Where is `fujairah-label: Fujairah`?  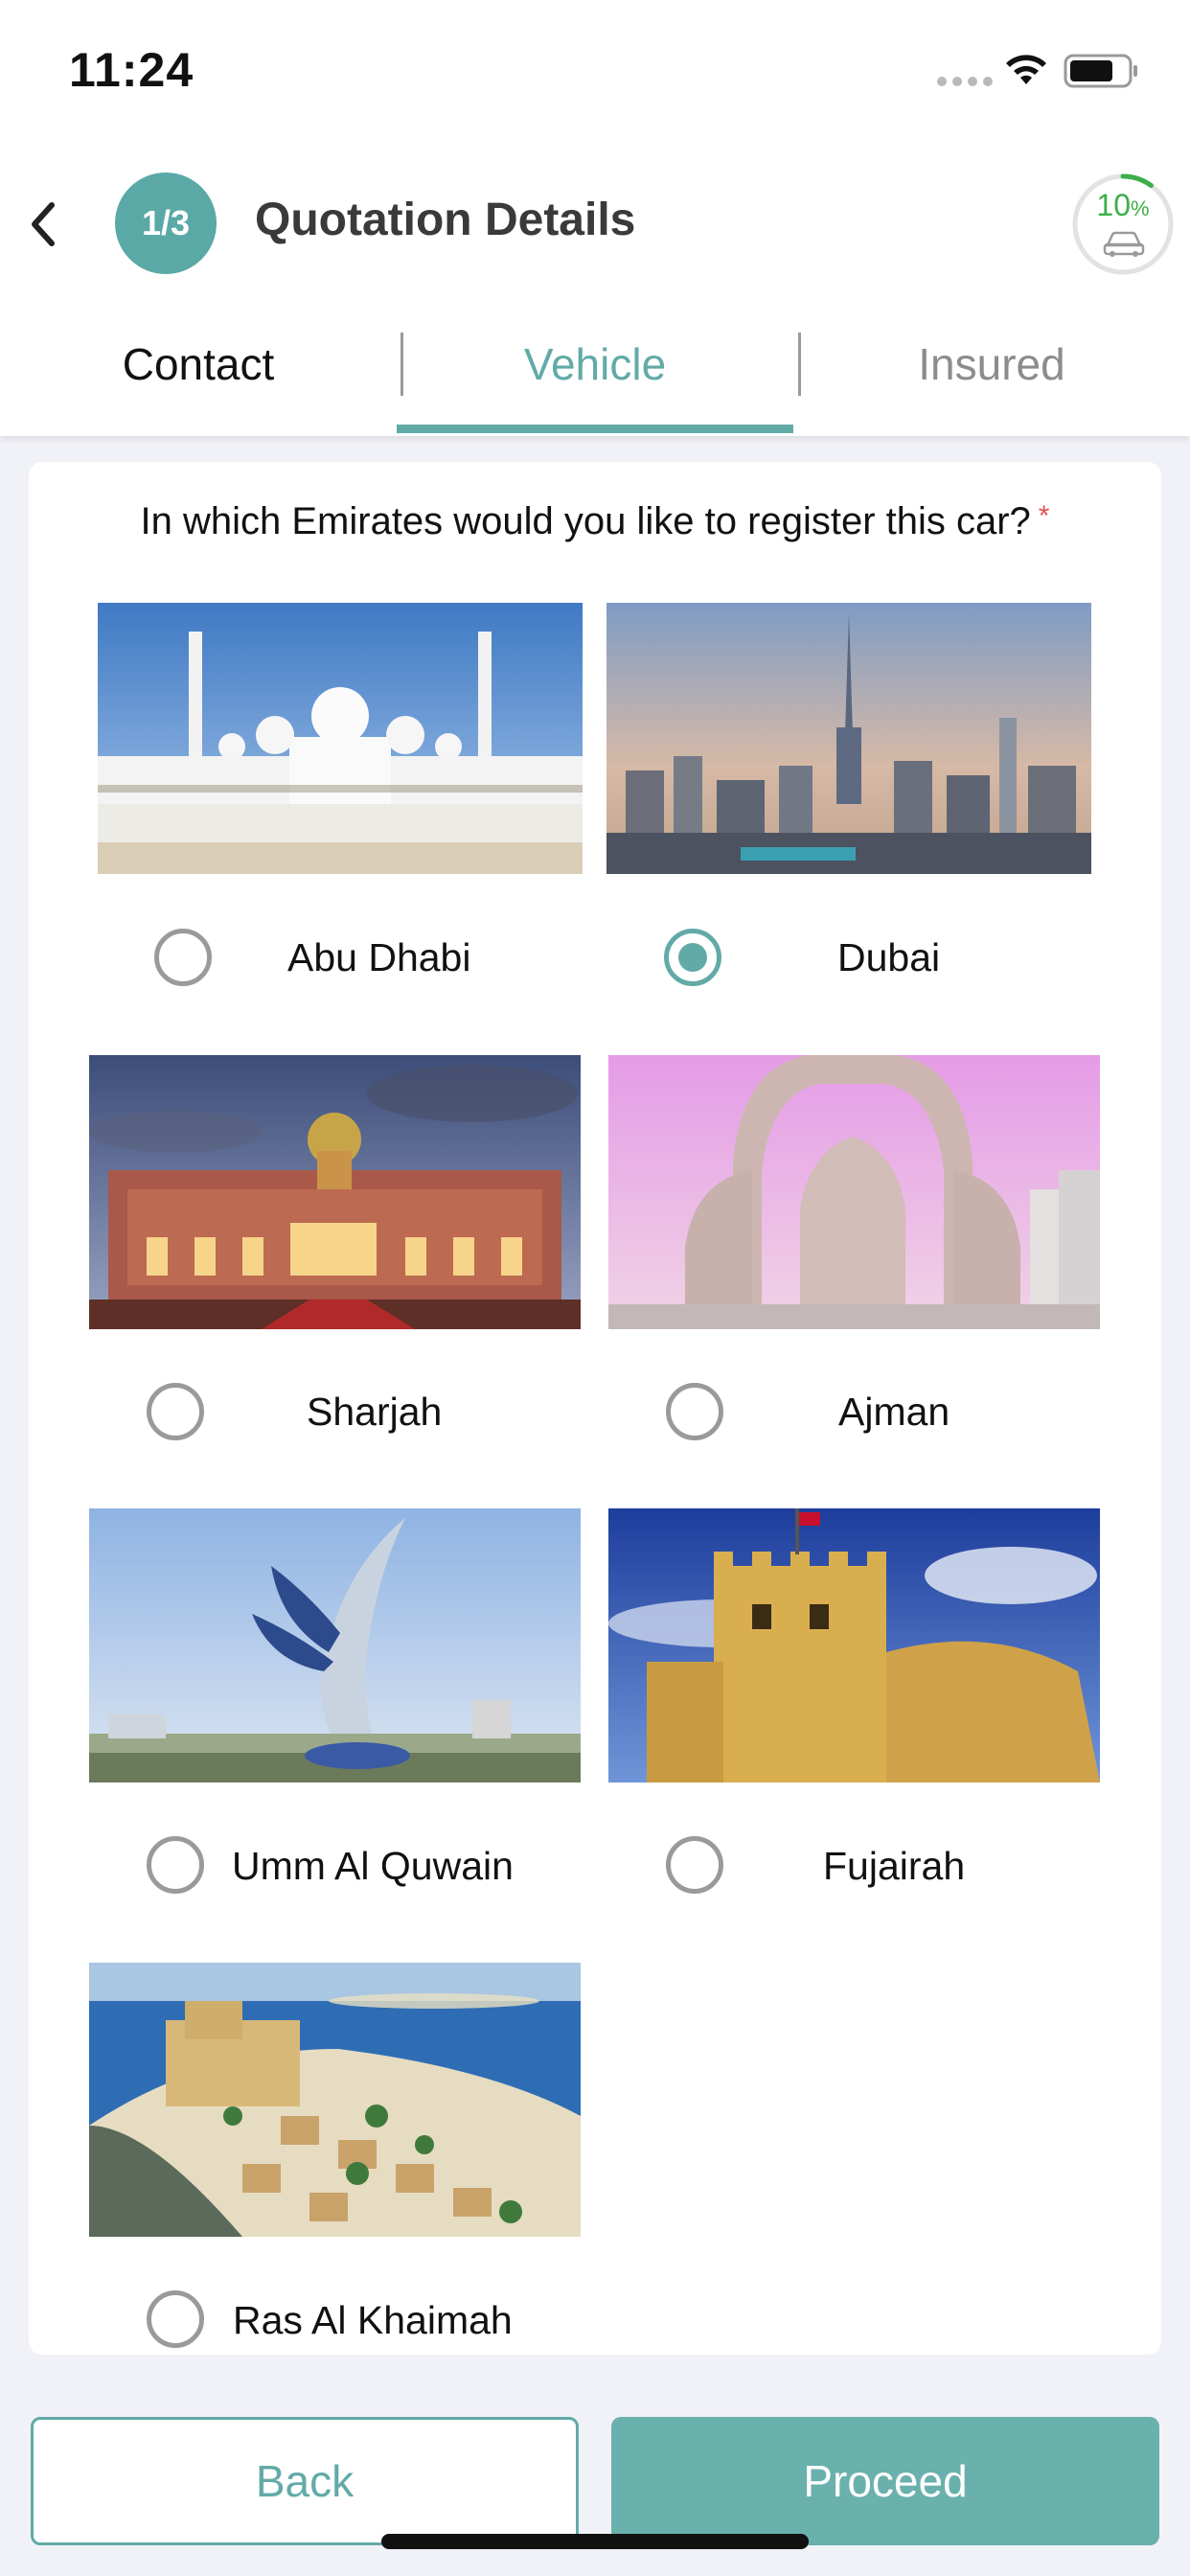
fujairah-label: Fujairah is located at coordinates (894, 1866).